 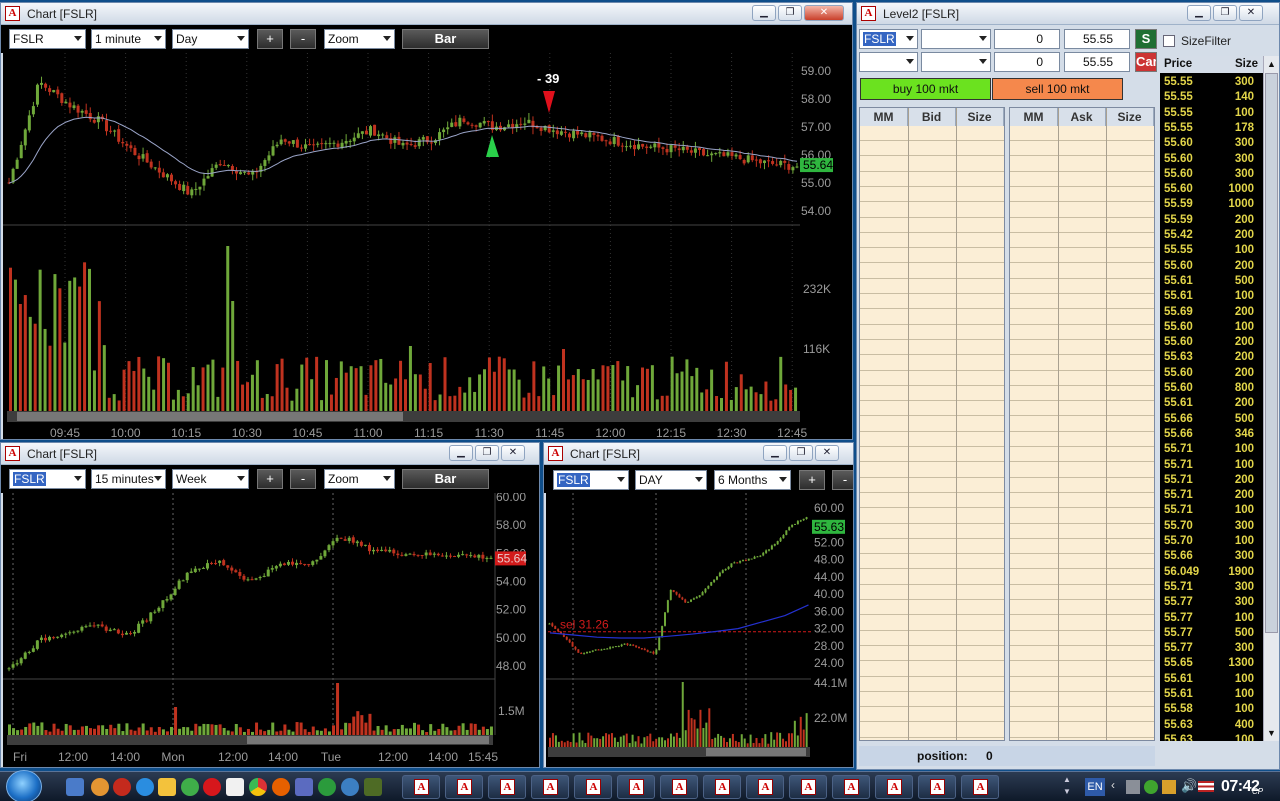 I want to click on opera-icon, so click(x=212, y=787).